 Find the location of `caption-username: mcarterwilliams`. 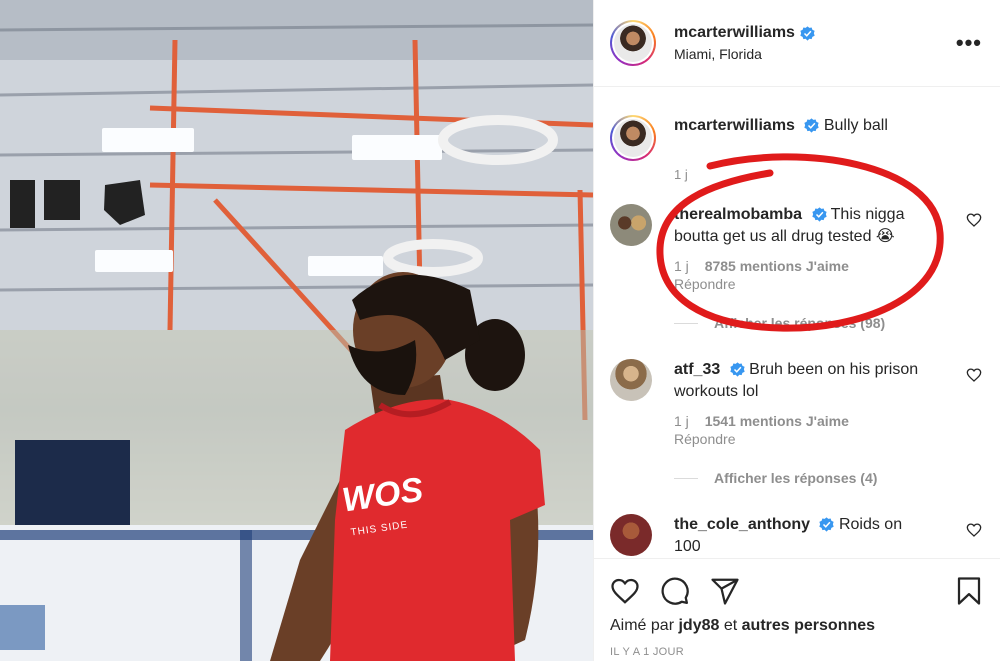

caption-username: mcarterwilliams is located at coordinates (734, 125).